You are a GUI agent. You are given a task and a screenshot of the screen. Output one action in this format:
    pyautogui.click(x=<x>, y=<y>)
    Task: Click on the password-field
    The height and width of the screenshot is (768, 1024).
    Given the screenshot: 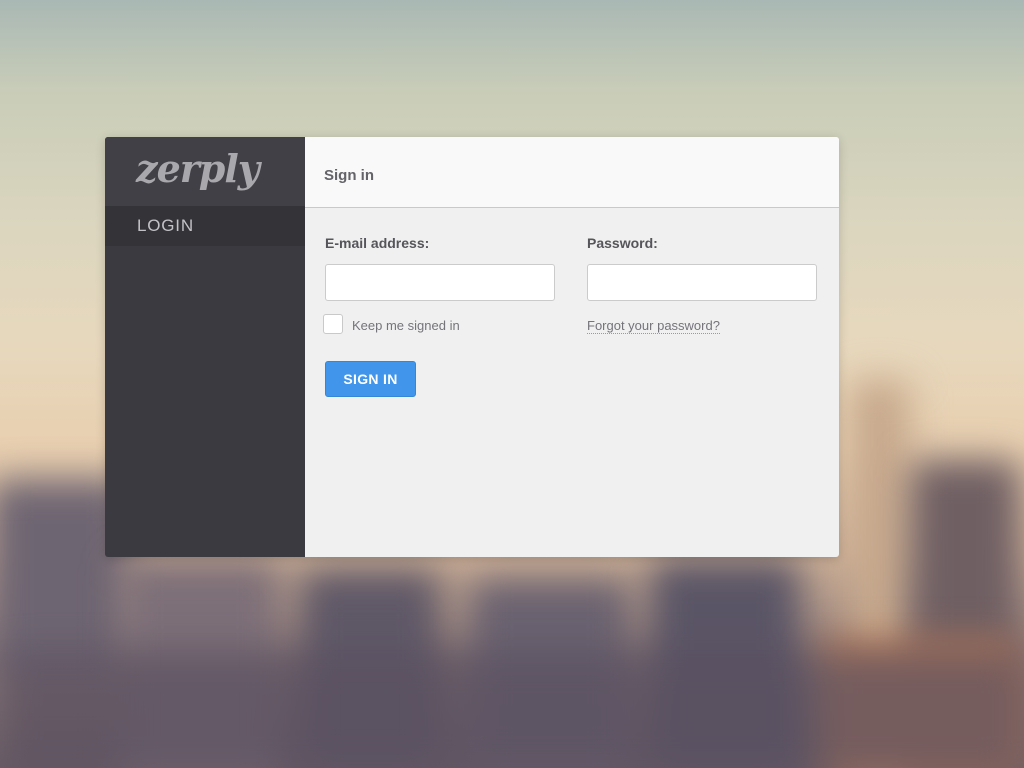 What is the action you would take?
    pyautogui.click(x=702, y=282)
    